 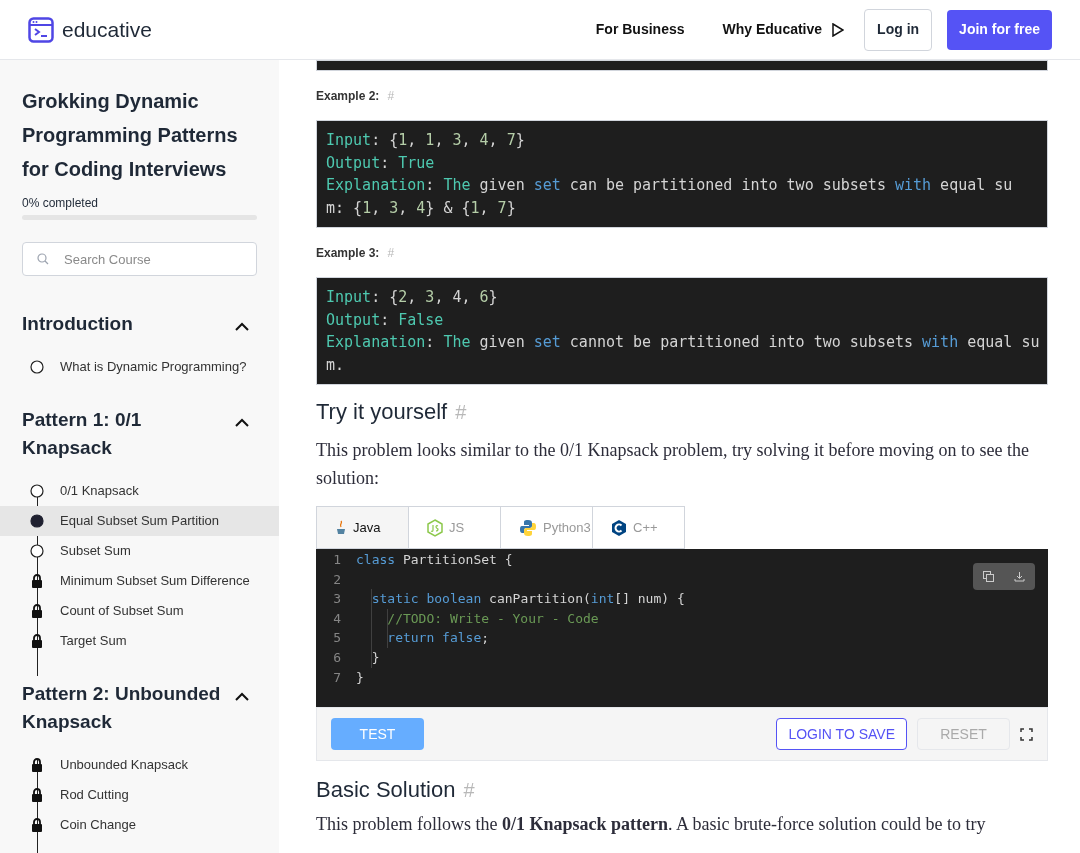 I want to click on course-title: Grokking Dynamic Programming Patterns for Coding Interviews, so click(x=130, y=135).